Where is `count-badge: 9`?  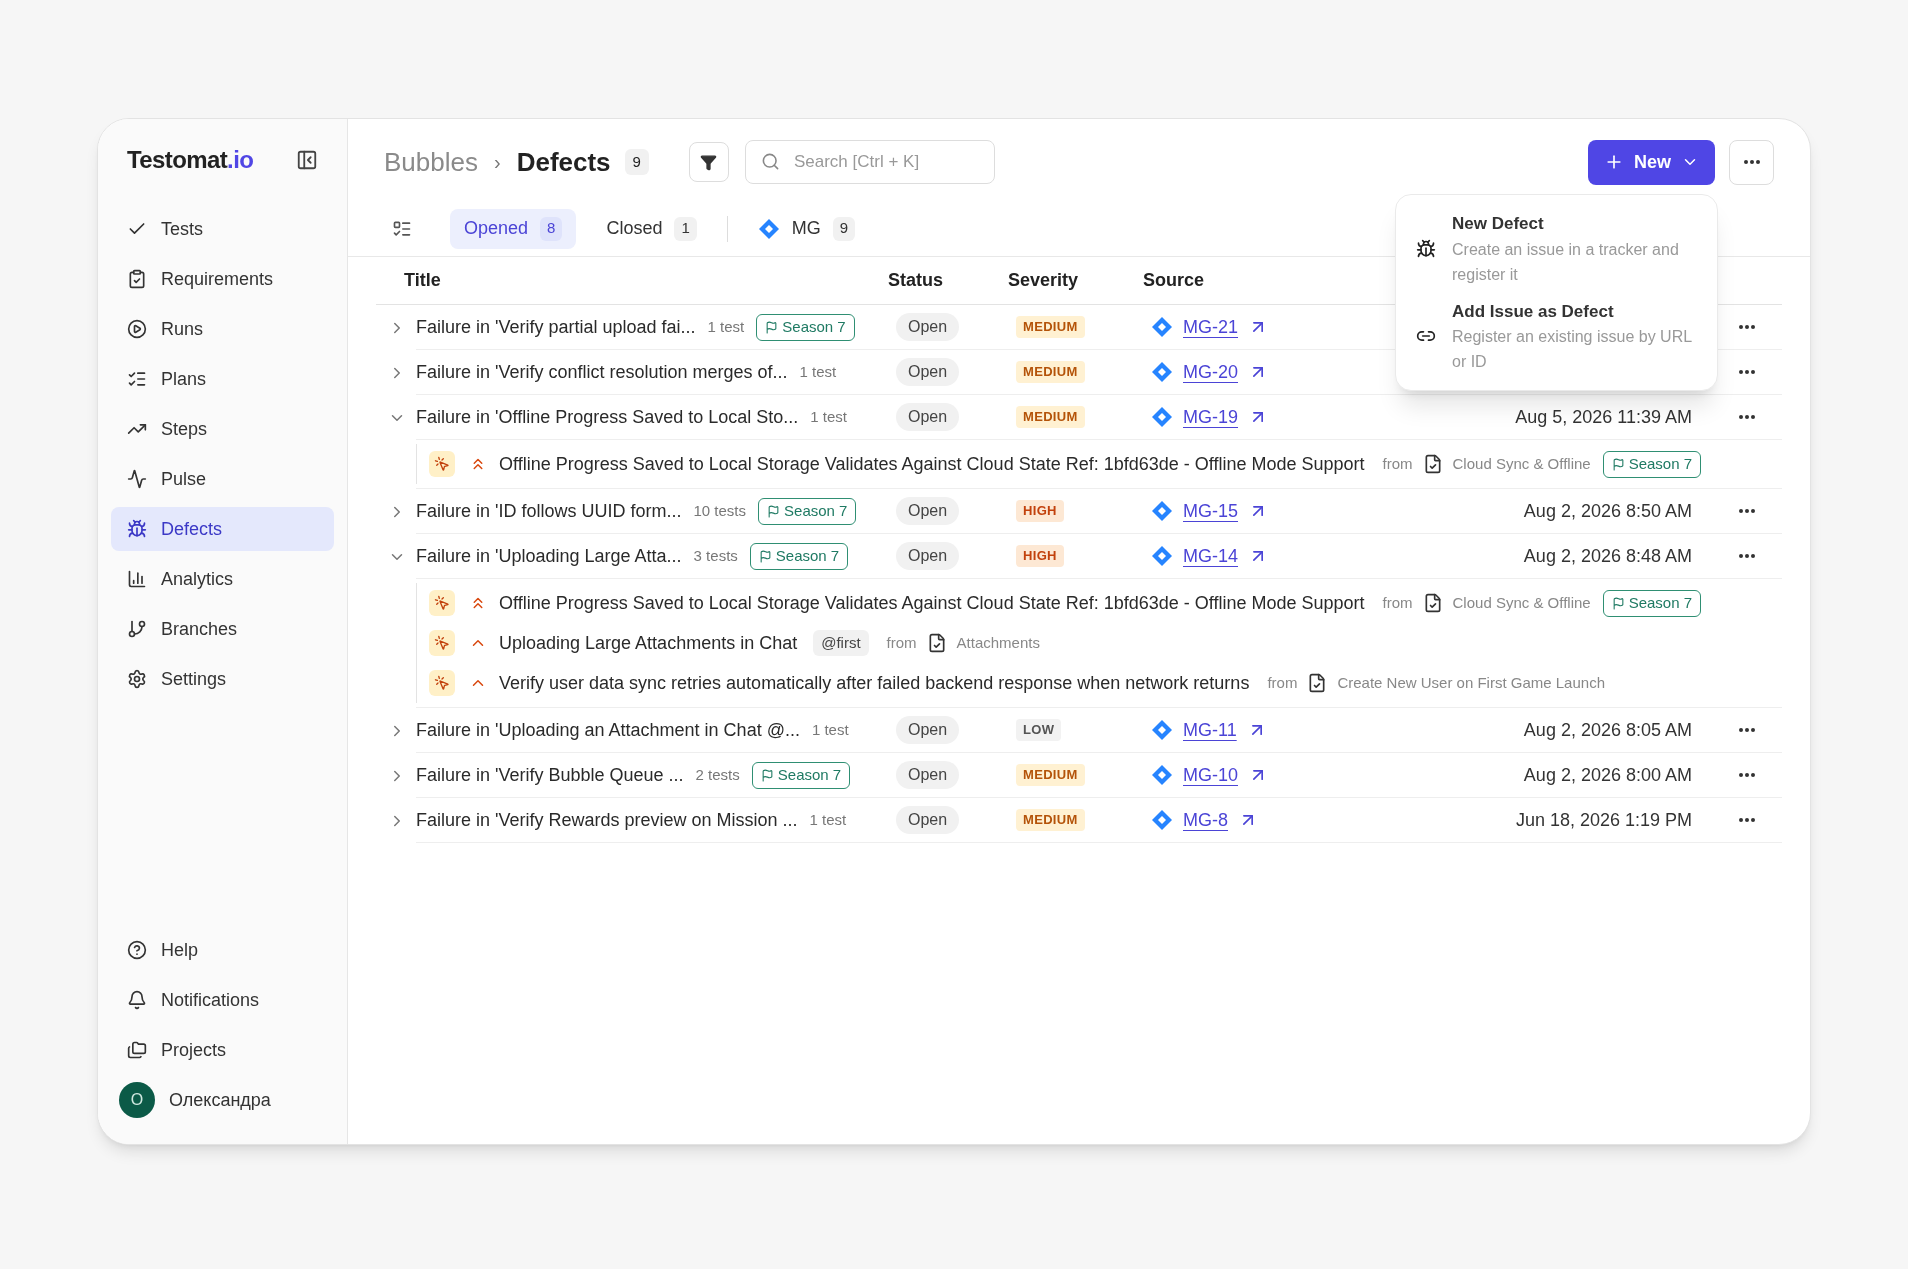 count-badge: 9 is located at coordinates (636, 162).